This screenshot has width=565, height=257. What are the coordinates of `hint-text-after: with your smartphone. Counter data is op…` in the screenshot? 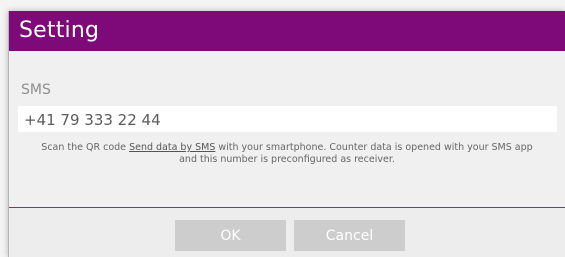 It's located at (356, 153).